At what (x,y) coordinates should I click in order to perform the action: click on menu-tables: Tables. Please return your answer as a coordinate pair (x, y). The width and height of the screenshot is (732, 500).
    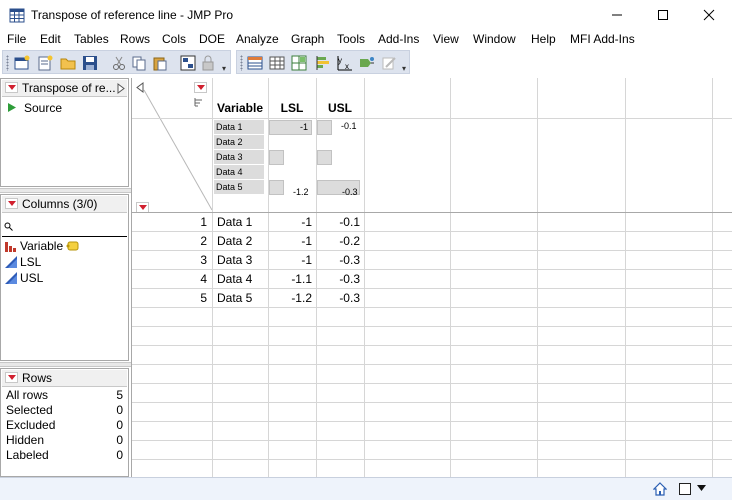
    Looking at the image, I should click on (91, 39).